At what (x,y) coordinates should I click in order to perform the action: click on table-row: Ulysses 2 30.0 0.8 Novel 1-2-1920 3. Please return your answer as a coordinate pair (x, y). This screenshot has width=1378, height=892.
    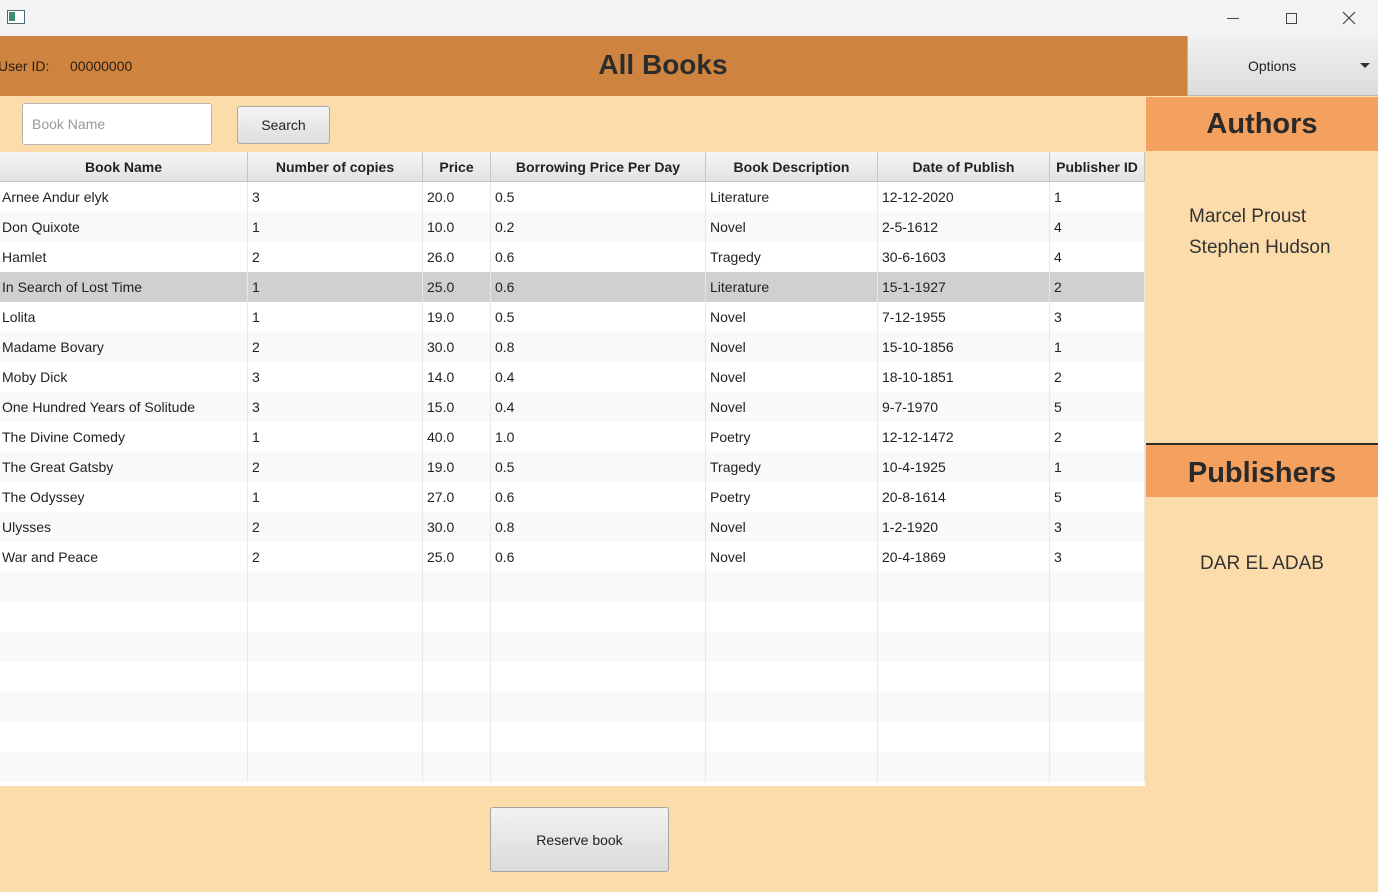
    Looking at the image, I should click on (572, 527).